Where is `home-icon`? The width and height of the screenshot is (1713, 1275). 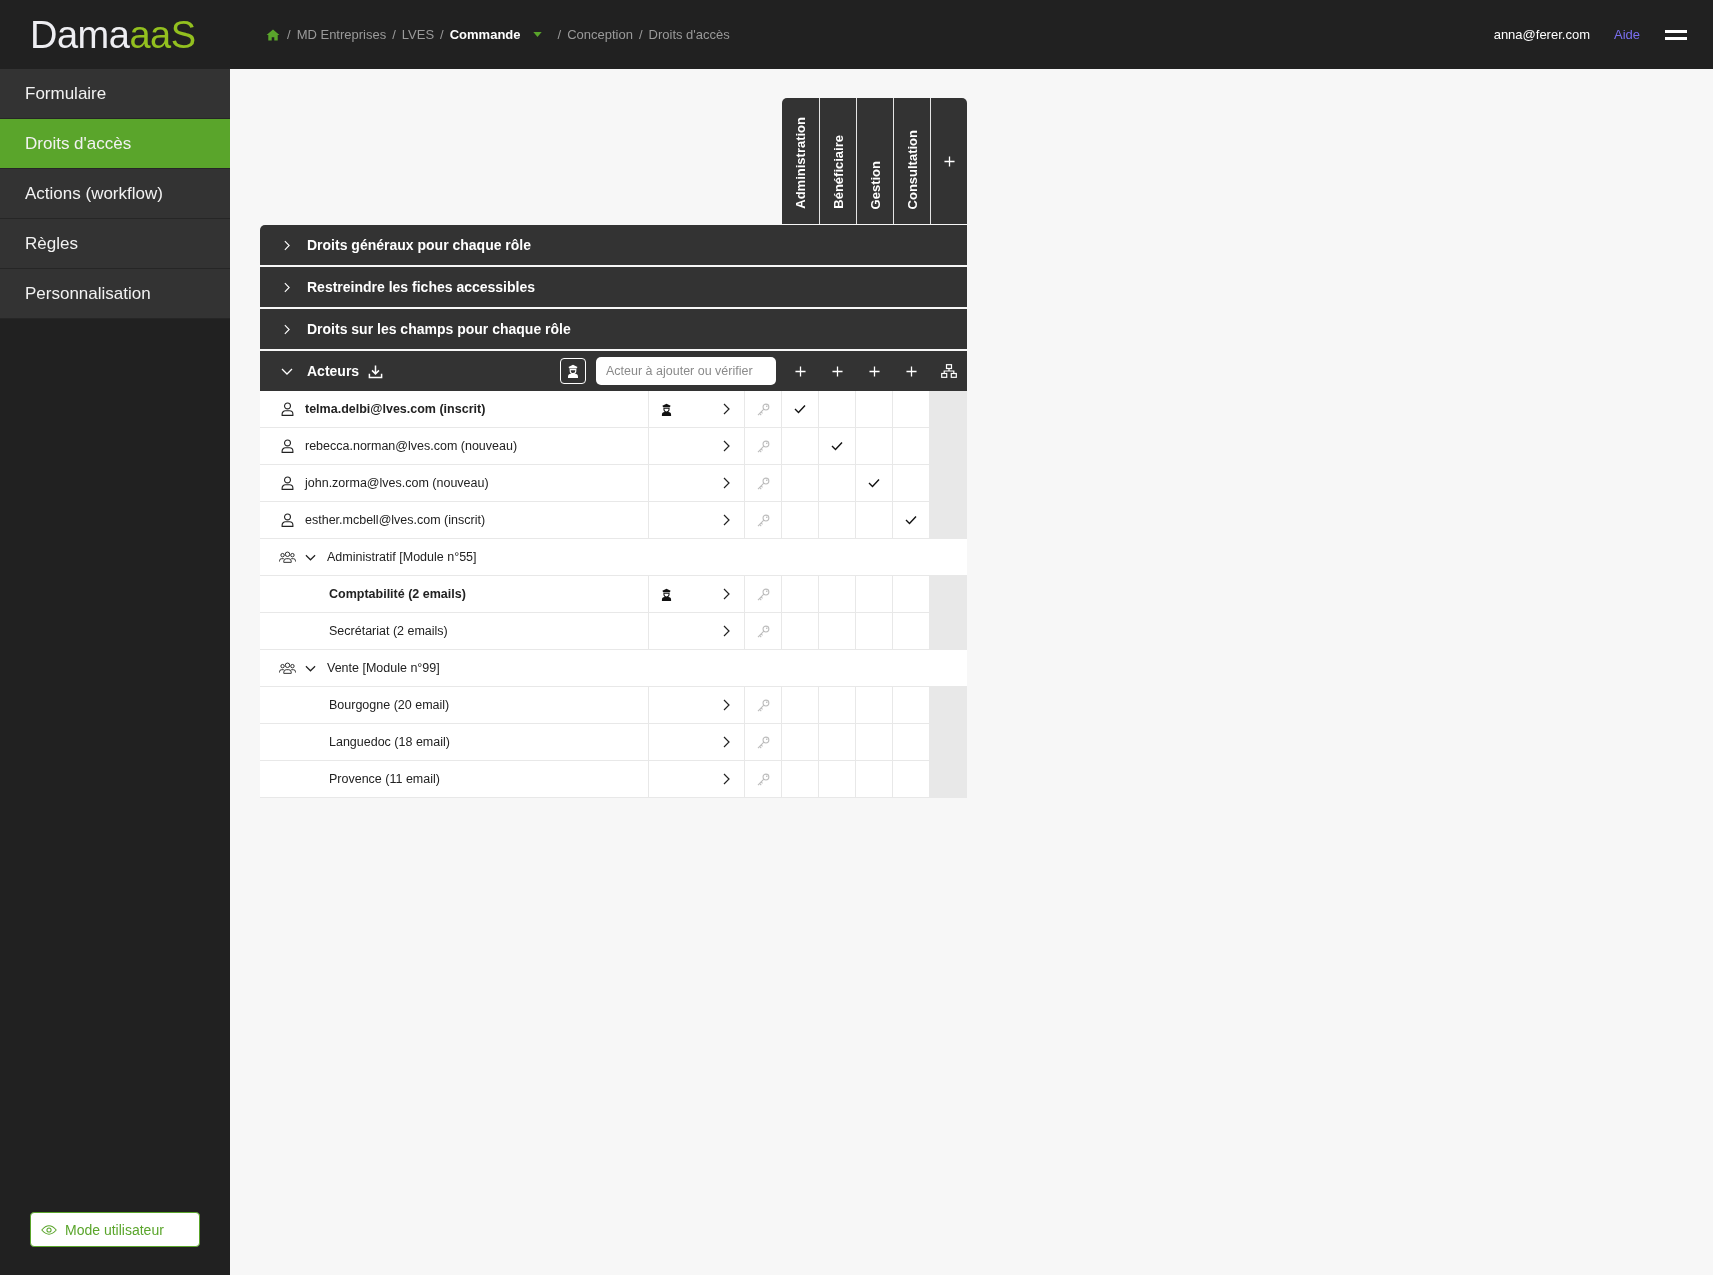
home-icon is located at coordinates (273, 34).